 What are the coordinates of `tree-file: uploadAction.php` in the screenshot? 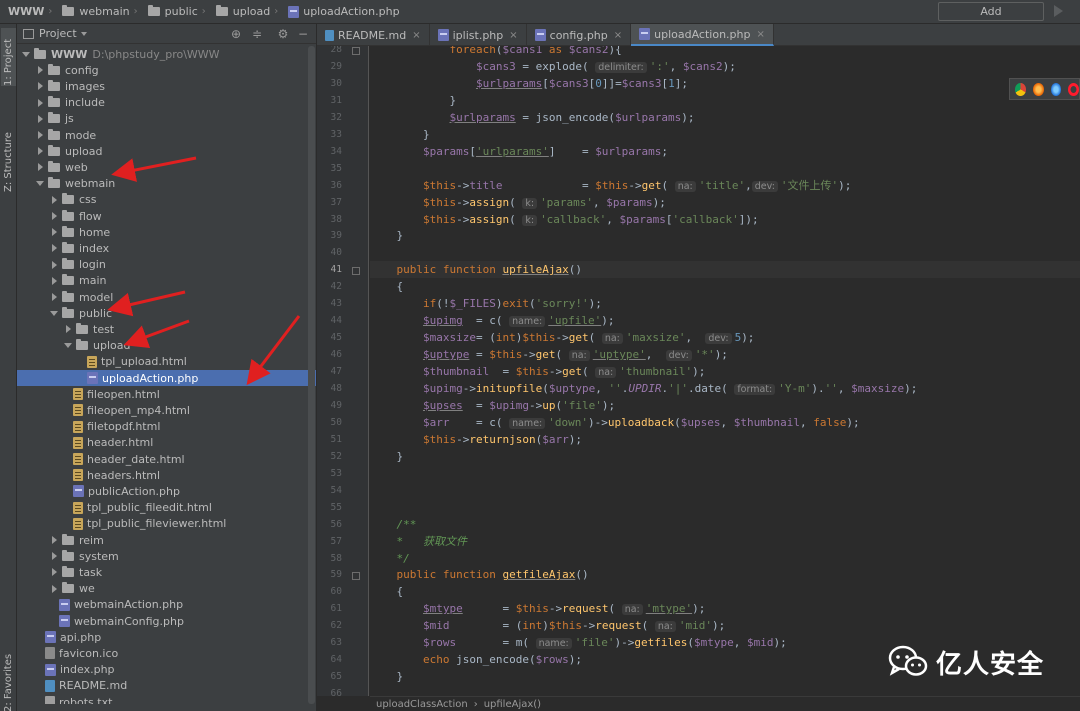 It's located at (166, 378).